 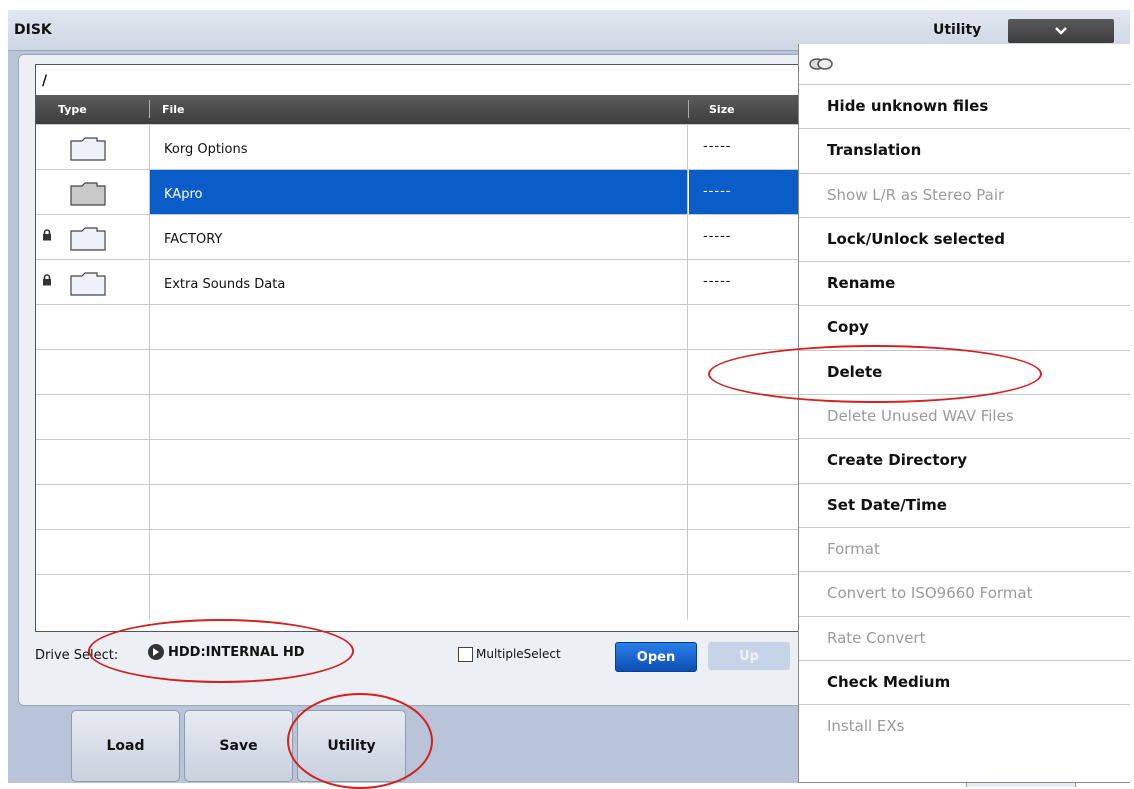 I want to click on up-button: Up, so click(x=749, y=656).